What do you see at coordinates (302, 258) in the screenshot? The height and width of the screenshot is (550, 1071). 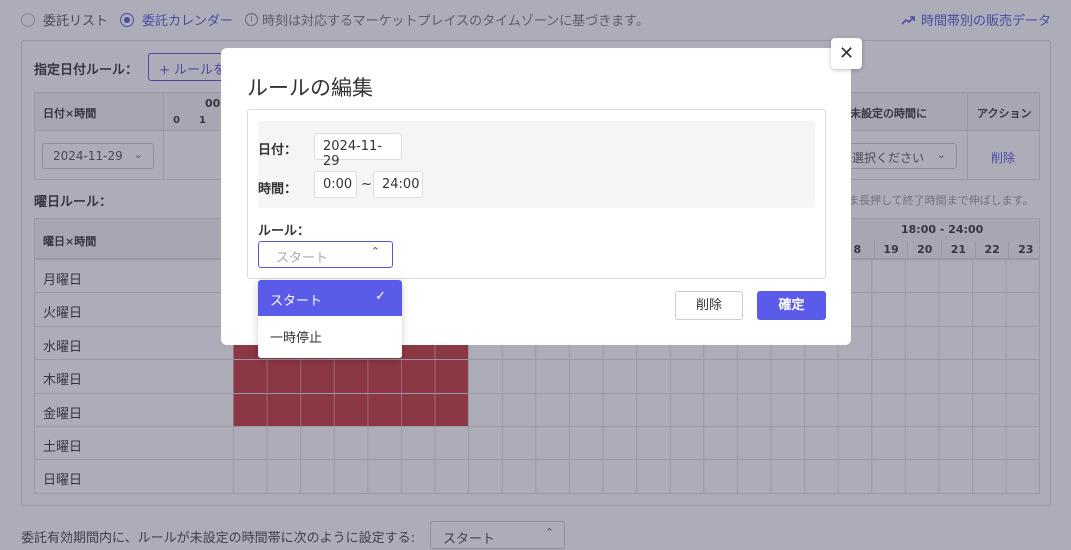 I see `rule-select-placeholder: スタート` at bounding box center [302, 258].